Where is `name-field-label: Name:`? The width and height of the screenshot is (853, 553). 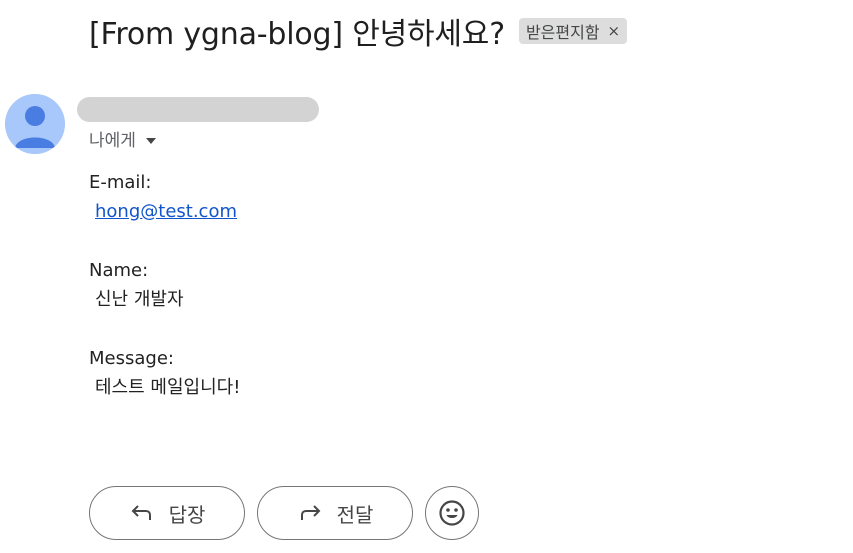
name-field-label: Name: is located at coordinates (119, 270).